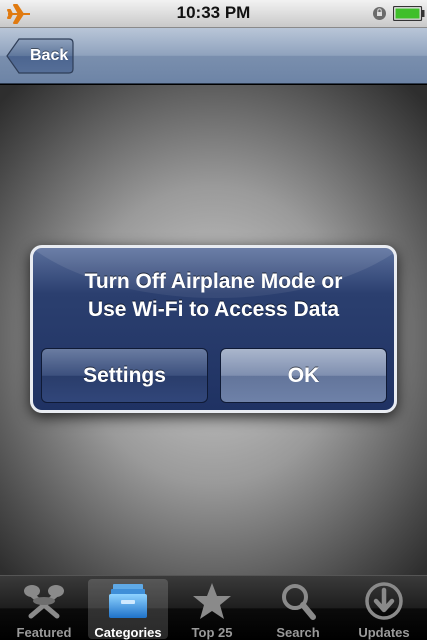 This screenshot has width=427, height=640. Describe the element at coordinates (384, 632) in the screenshot. I see `tab-label-updates: Updates` at that location.